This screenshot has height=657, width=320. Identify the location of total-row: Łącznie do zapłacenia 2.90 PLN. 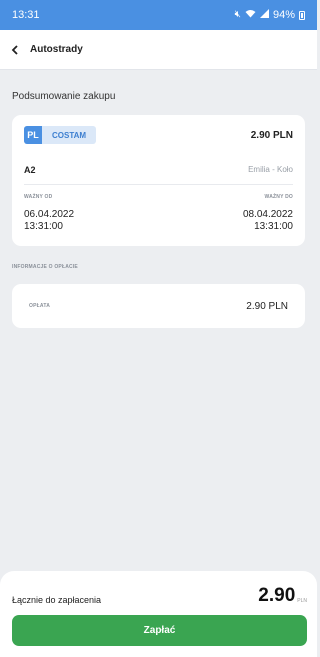
(159, 593).